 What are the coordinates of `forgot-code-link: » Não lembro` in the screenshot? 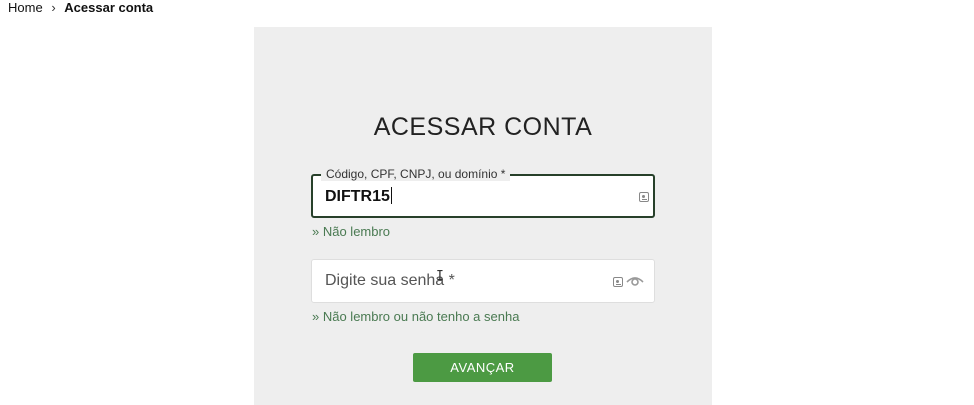 It's located at (351, 231).